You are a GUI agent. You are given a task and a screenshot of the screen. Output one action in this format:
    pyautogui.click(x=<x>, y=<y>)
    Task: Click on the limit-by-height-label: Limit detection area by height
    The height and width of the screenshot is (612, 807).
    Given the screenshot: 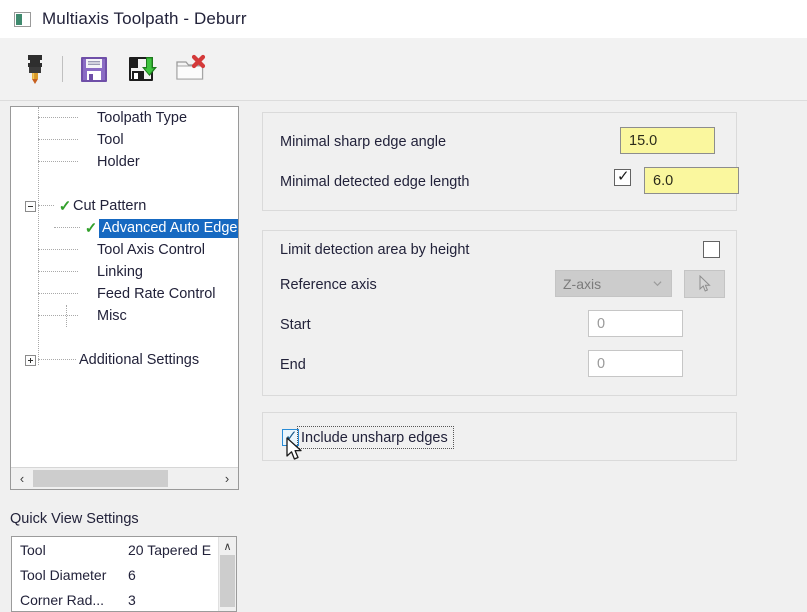 What is the action you would take?
    pyautogui.click(x=375, y=250)
    